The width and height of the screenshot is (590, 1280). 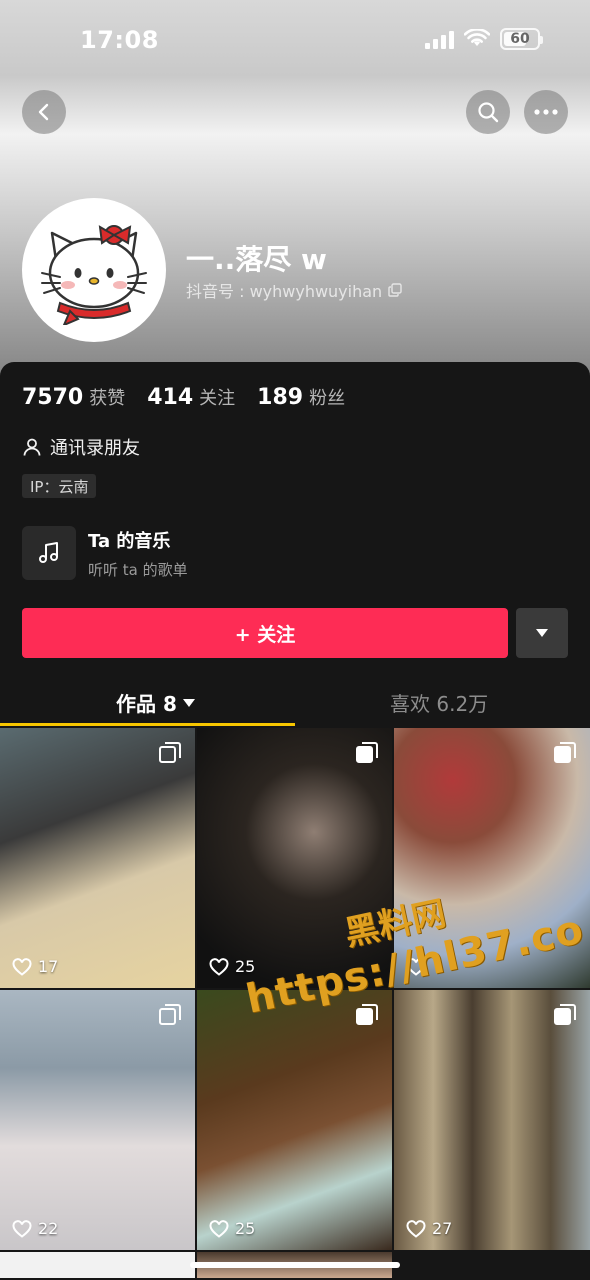 What do you see at coordinates (295, 704) in the screenshot?
I see `profile-tabs: 作品 8 喜欢 6.2万` at bounding box center [295, 704].